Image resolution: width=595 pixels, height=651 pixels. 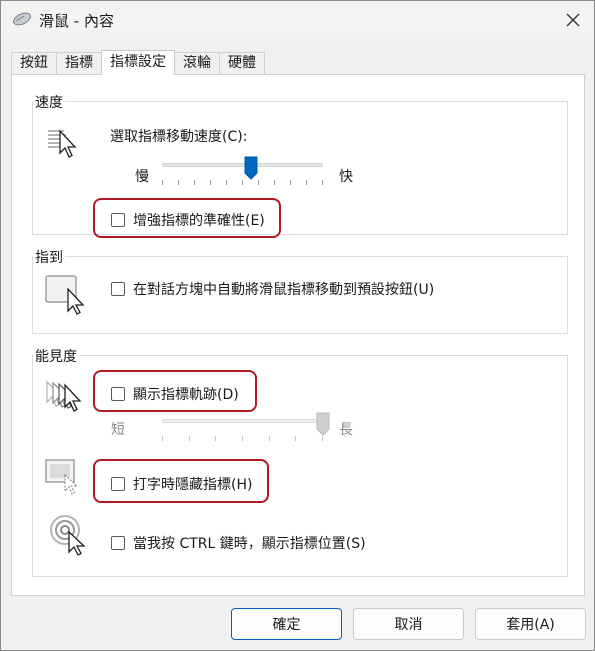 I want to click on snap-to-group: 指到 在對話方塊中自動將滑鼠指標移動到預設按鈕(U), so click(x=300, y=290).